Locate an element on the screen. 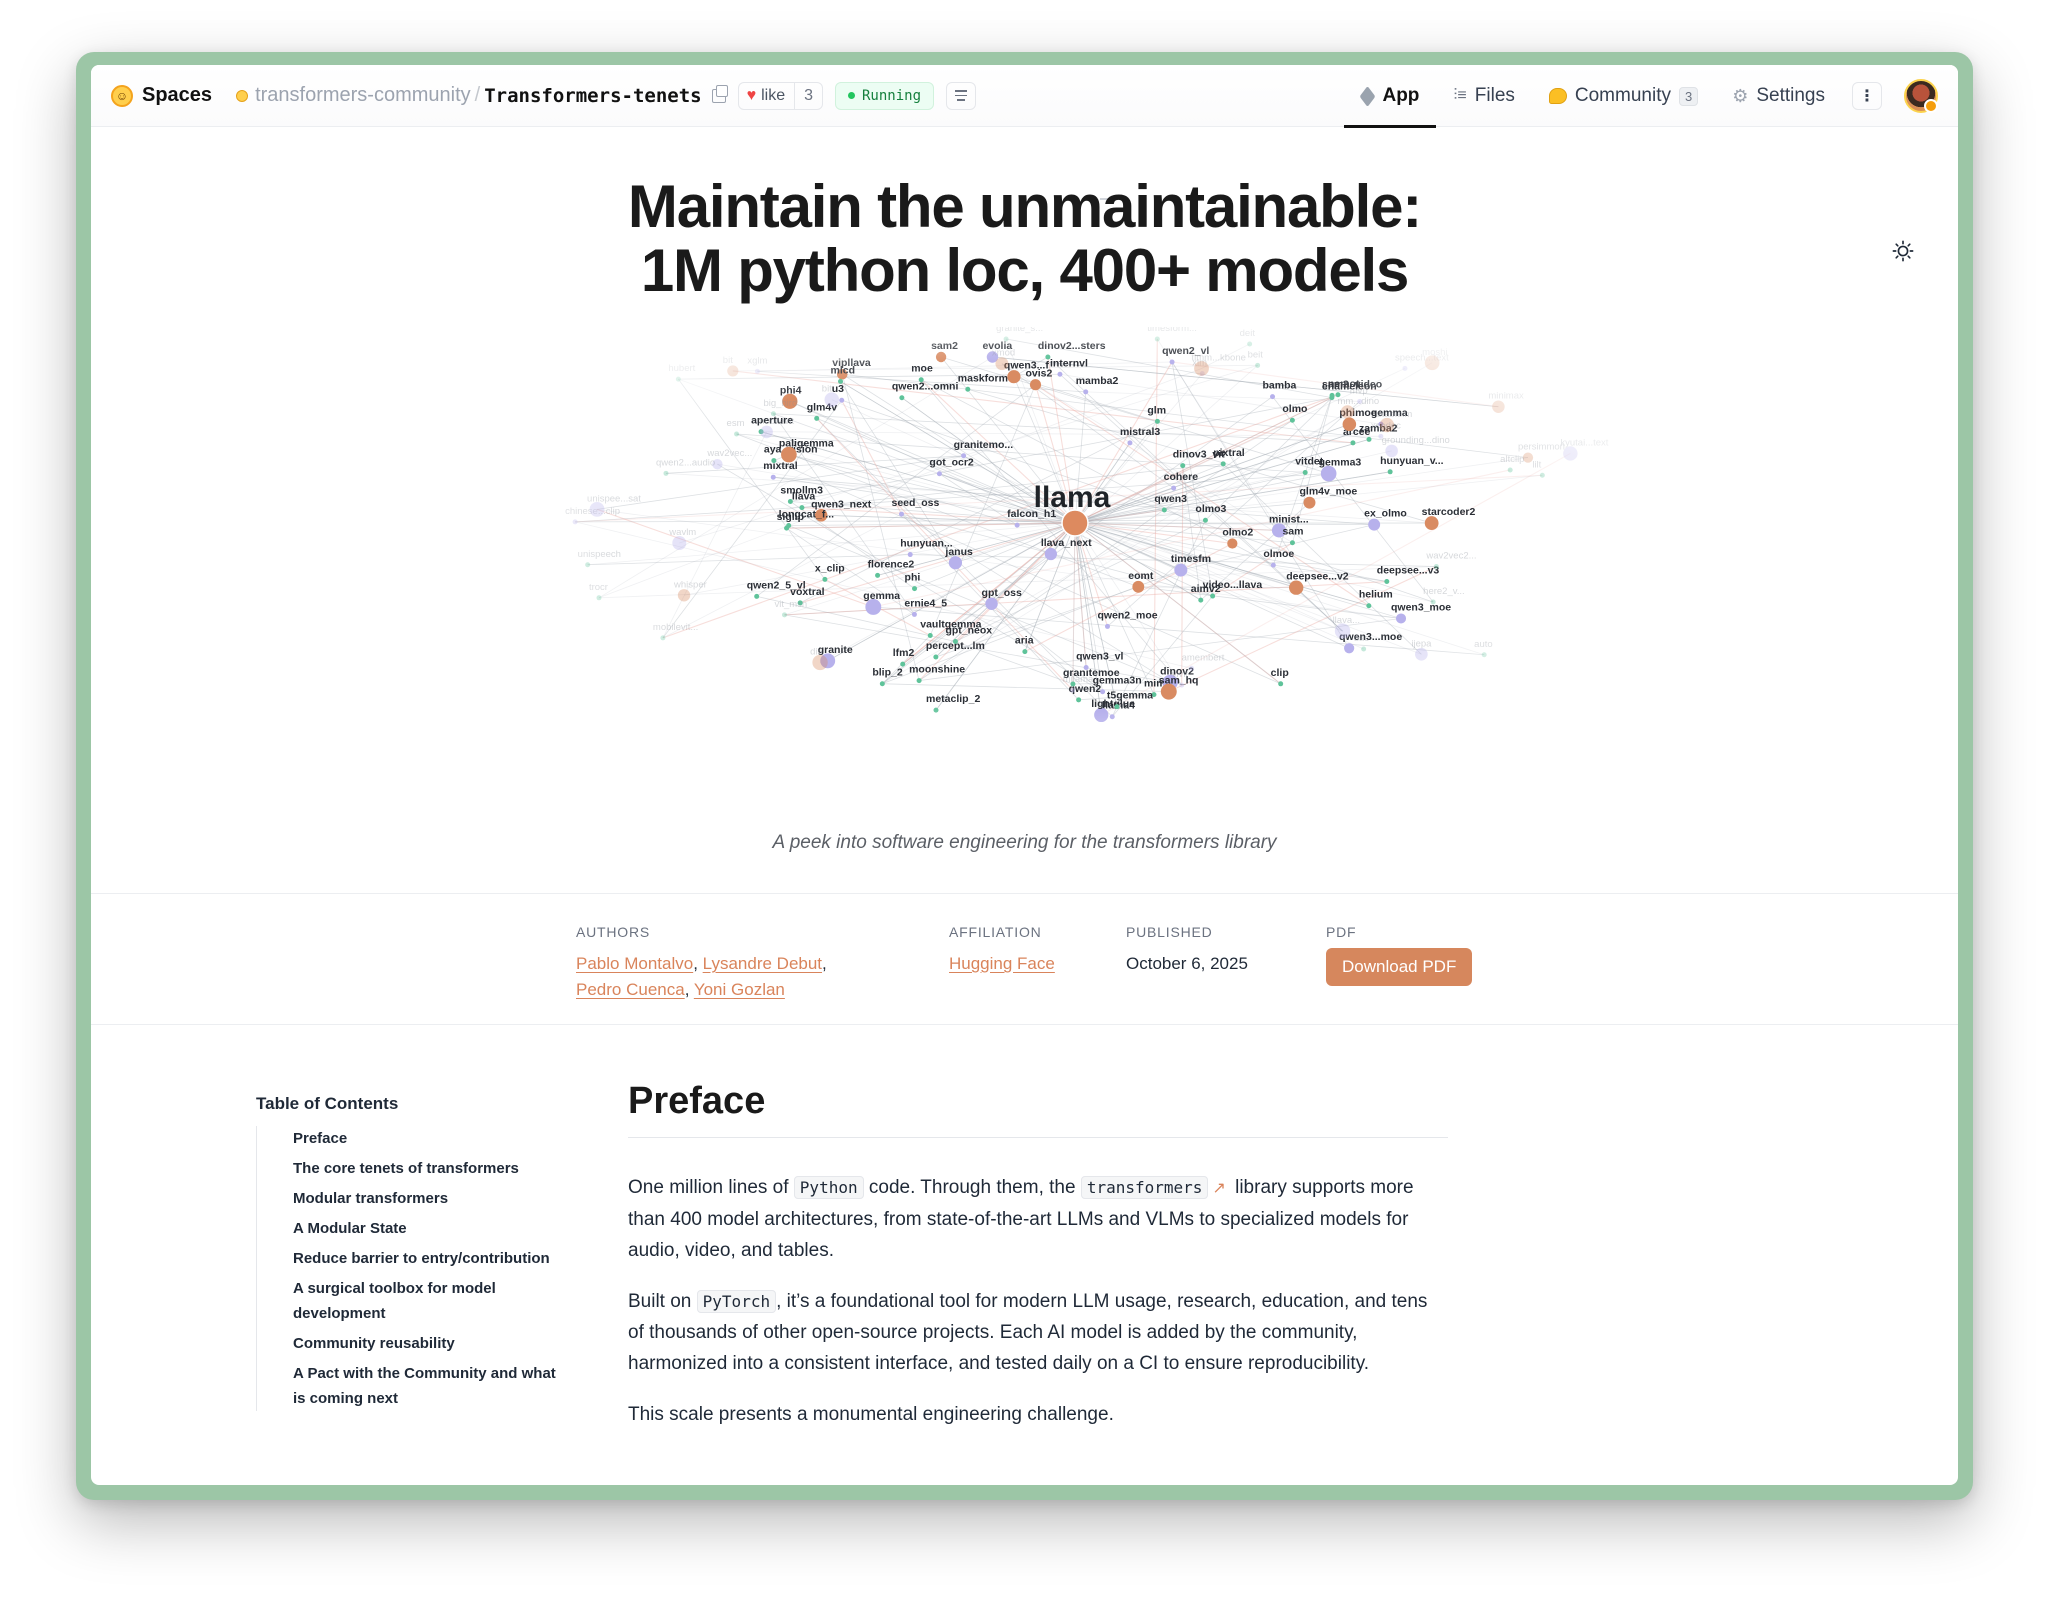 This screenshot has height=1600, width=2048. tab-settings-label: Settings is located at coordinates (1790, 95).